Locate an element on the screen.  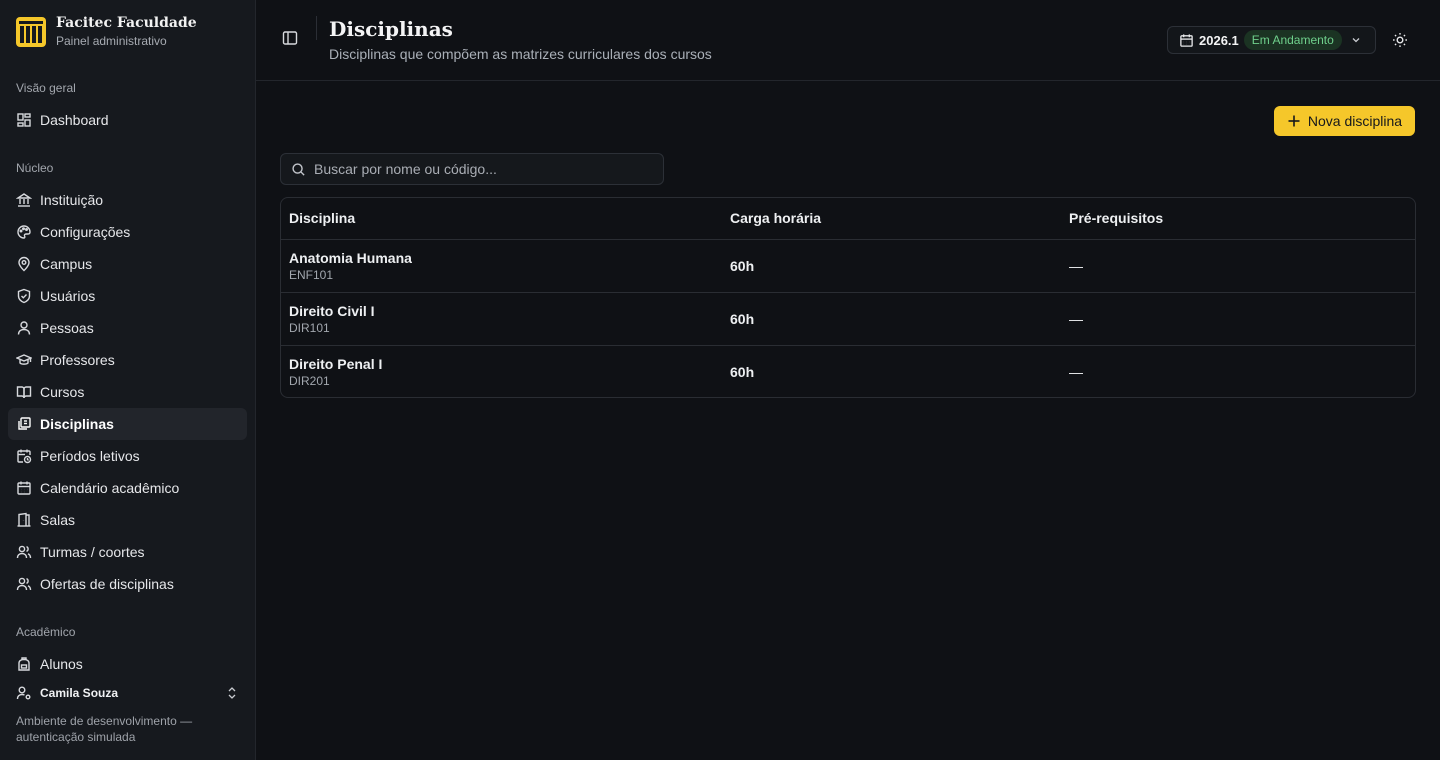
map-pin-icon is located at coordinates (24, 264).